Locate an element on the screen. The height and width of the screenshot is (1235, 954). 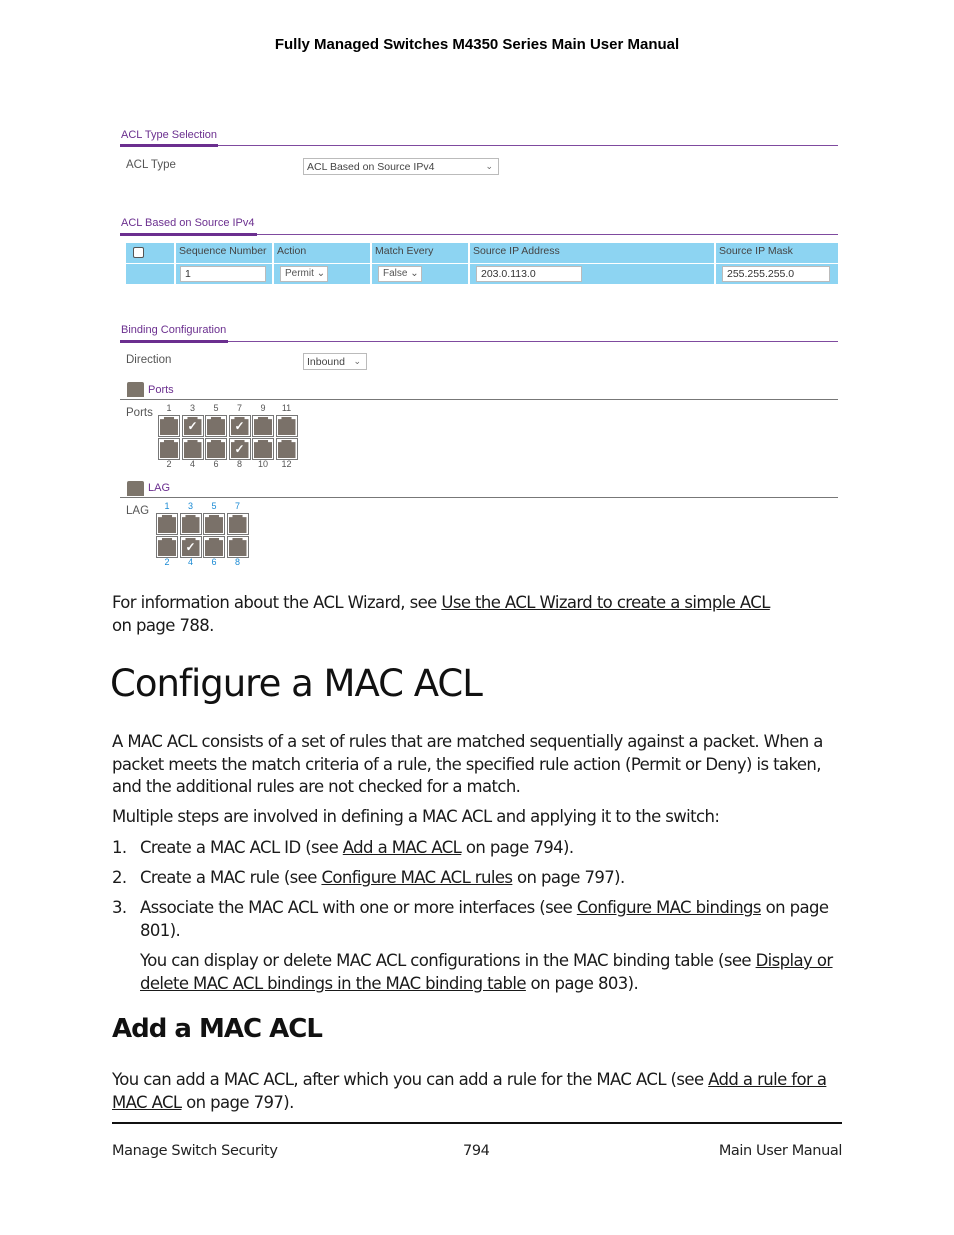
port-10-toggle is located at coordinates (263, 449).